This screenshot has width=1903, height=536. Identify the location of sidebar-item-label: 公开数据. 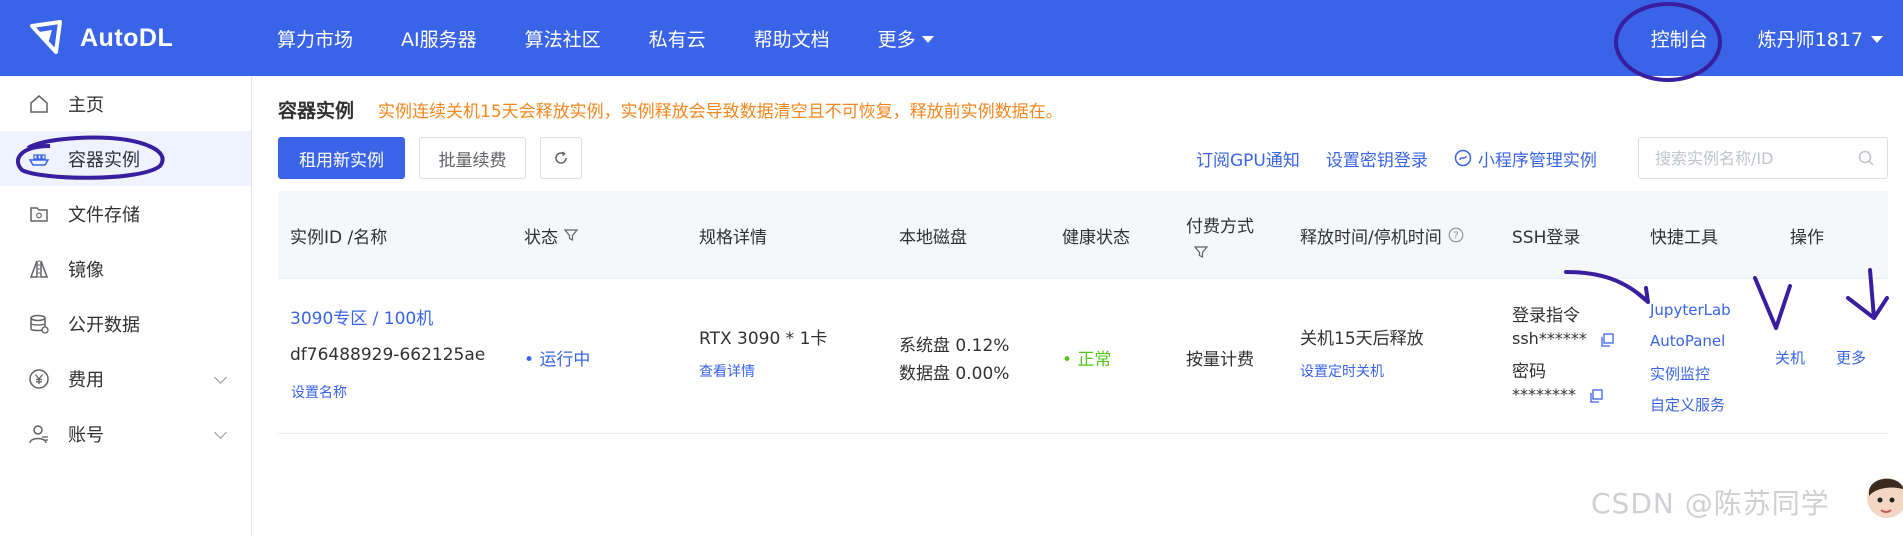
(104, 325).